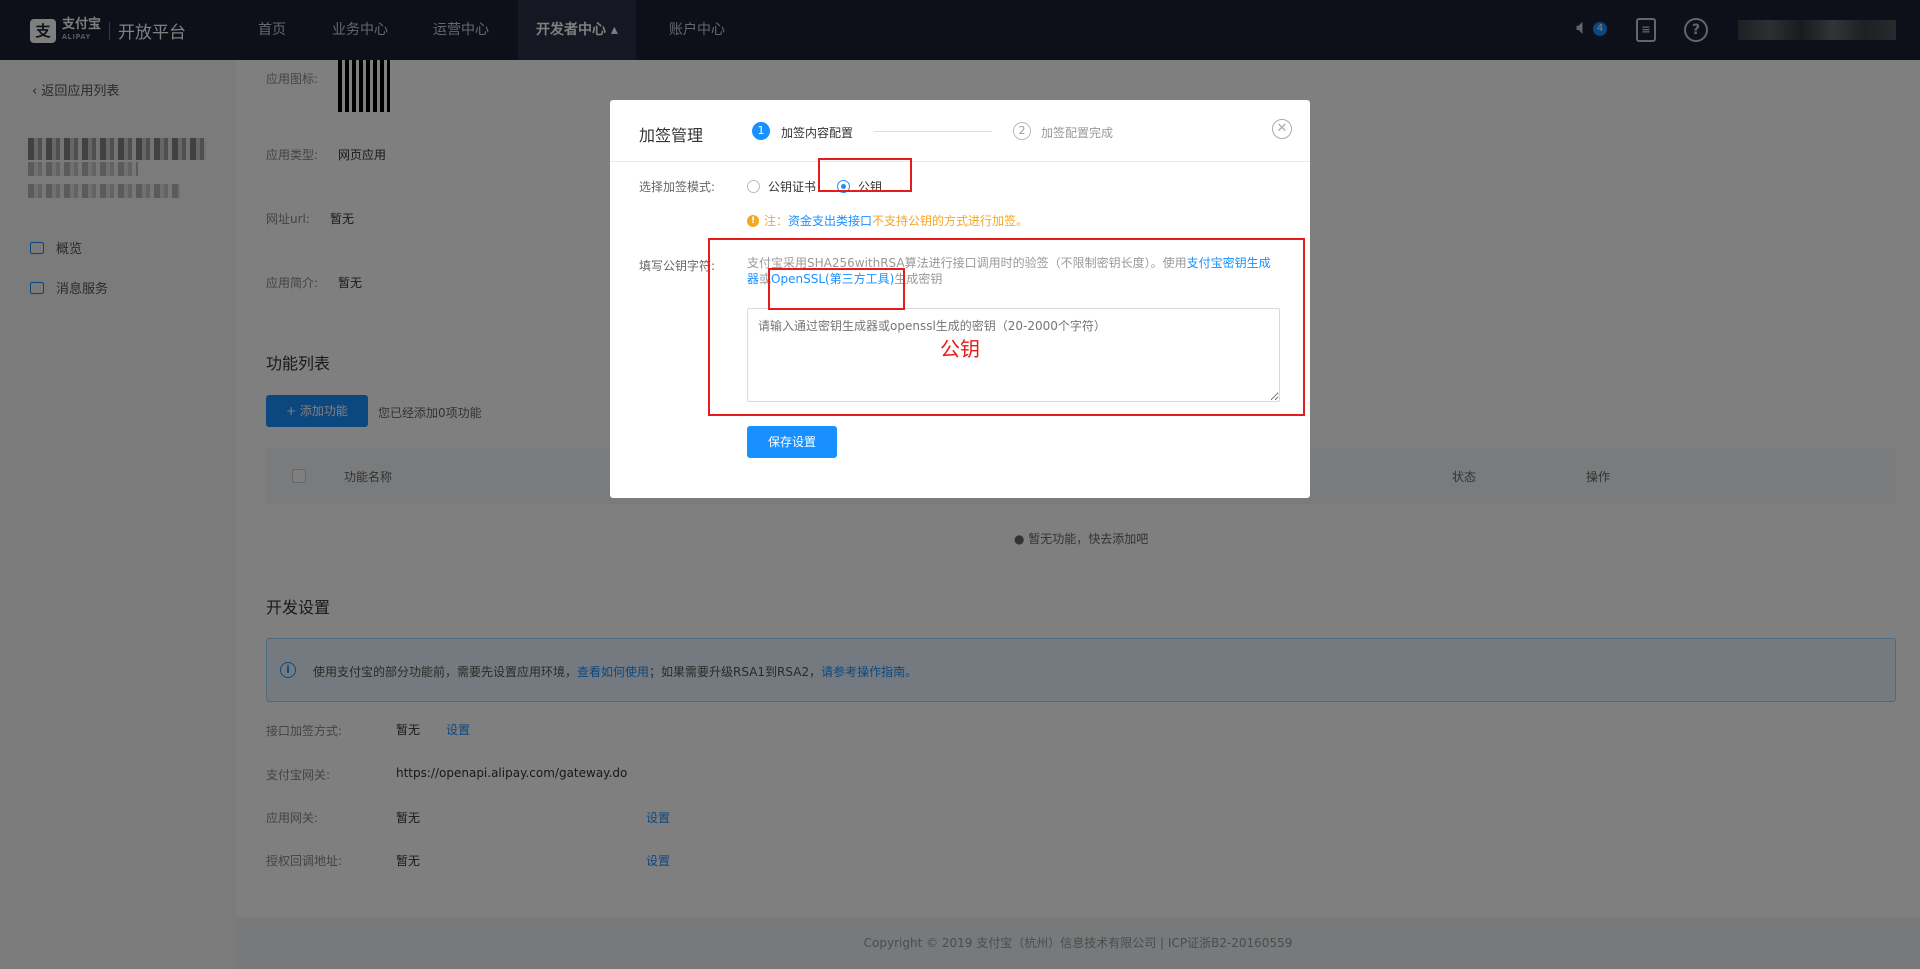  What do you see at coordinates (836, 289) in the screenshot?
I see `annotation-box-openssl` at bounding box center [836, 289].